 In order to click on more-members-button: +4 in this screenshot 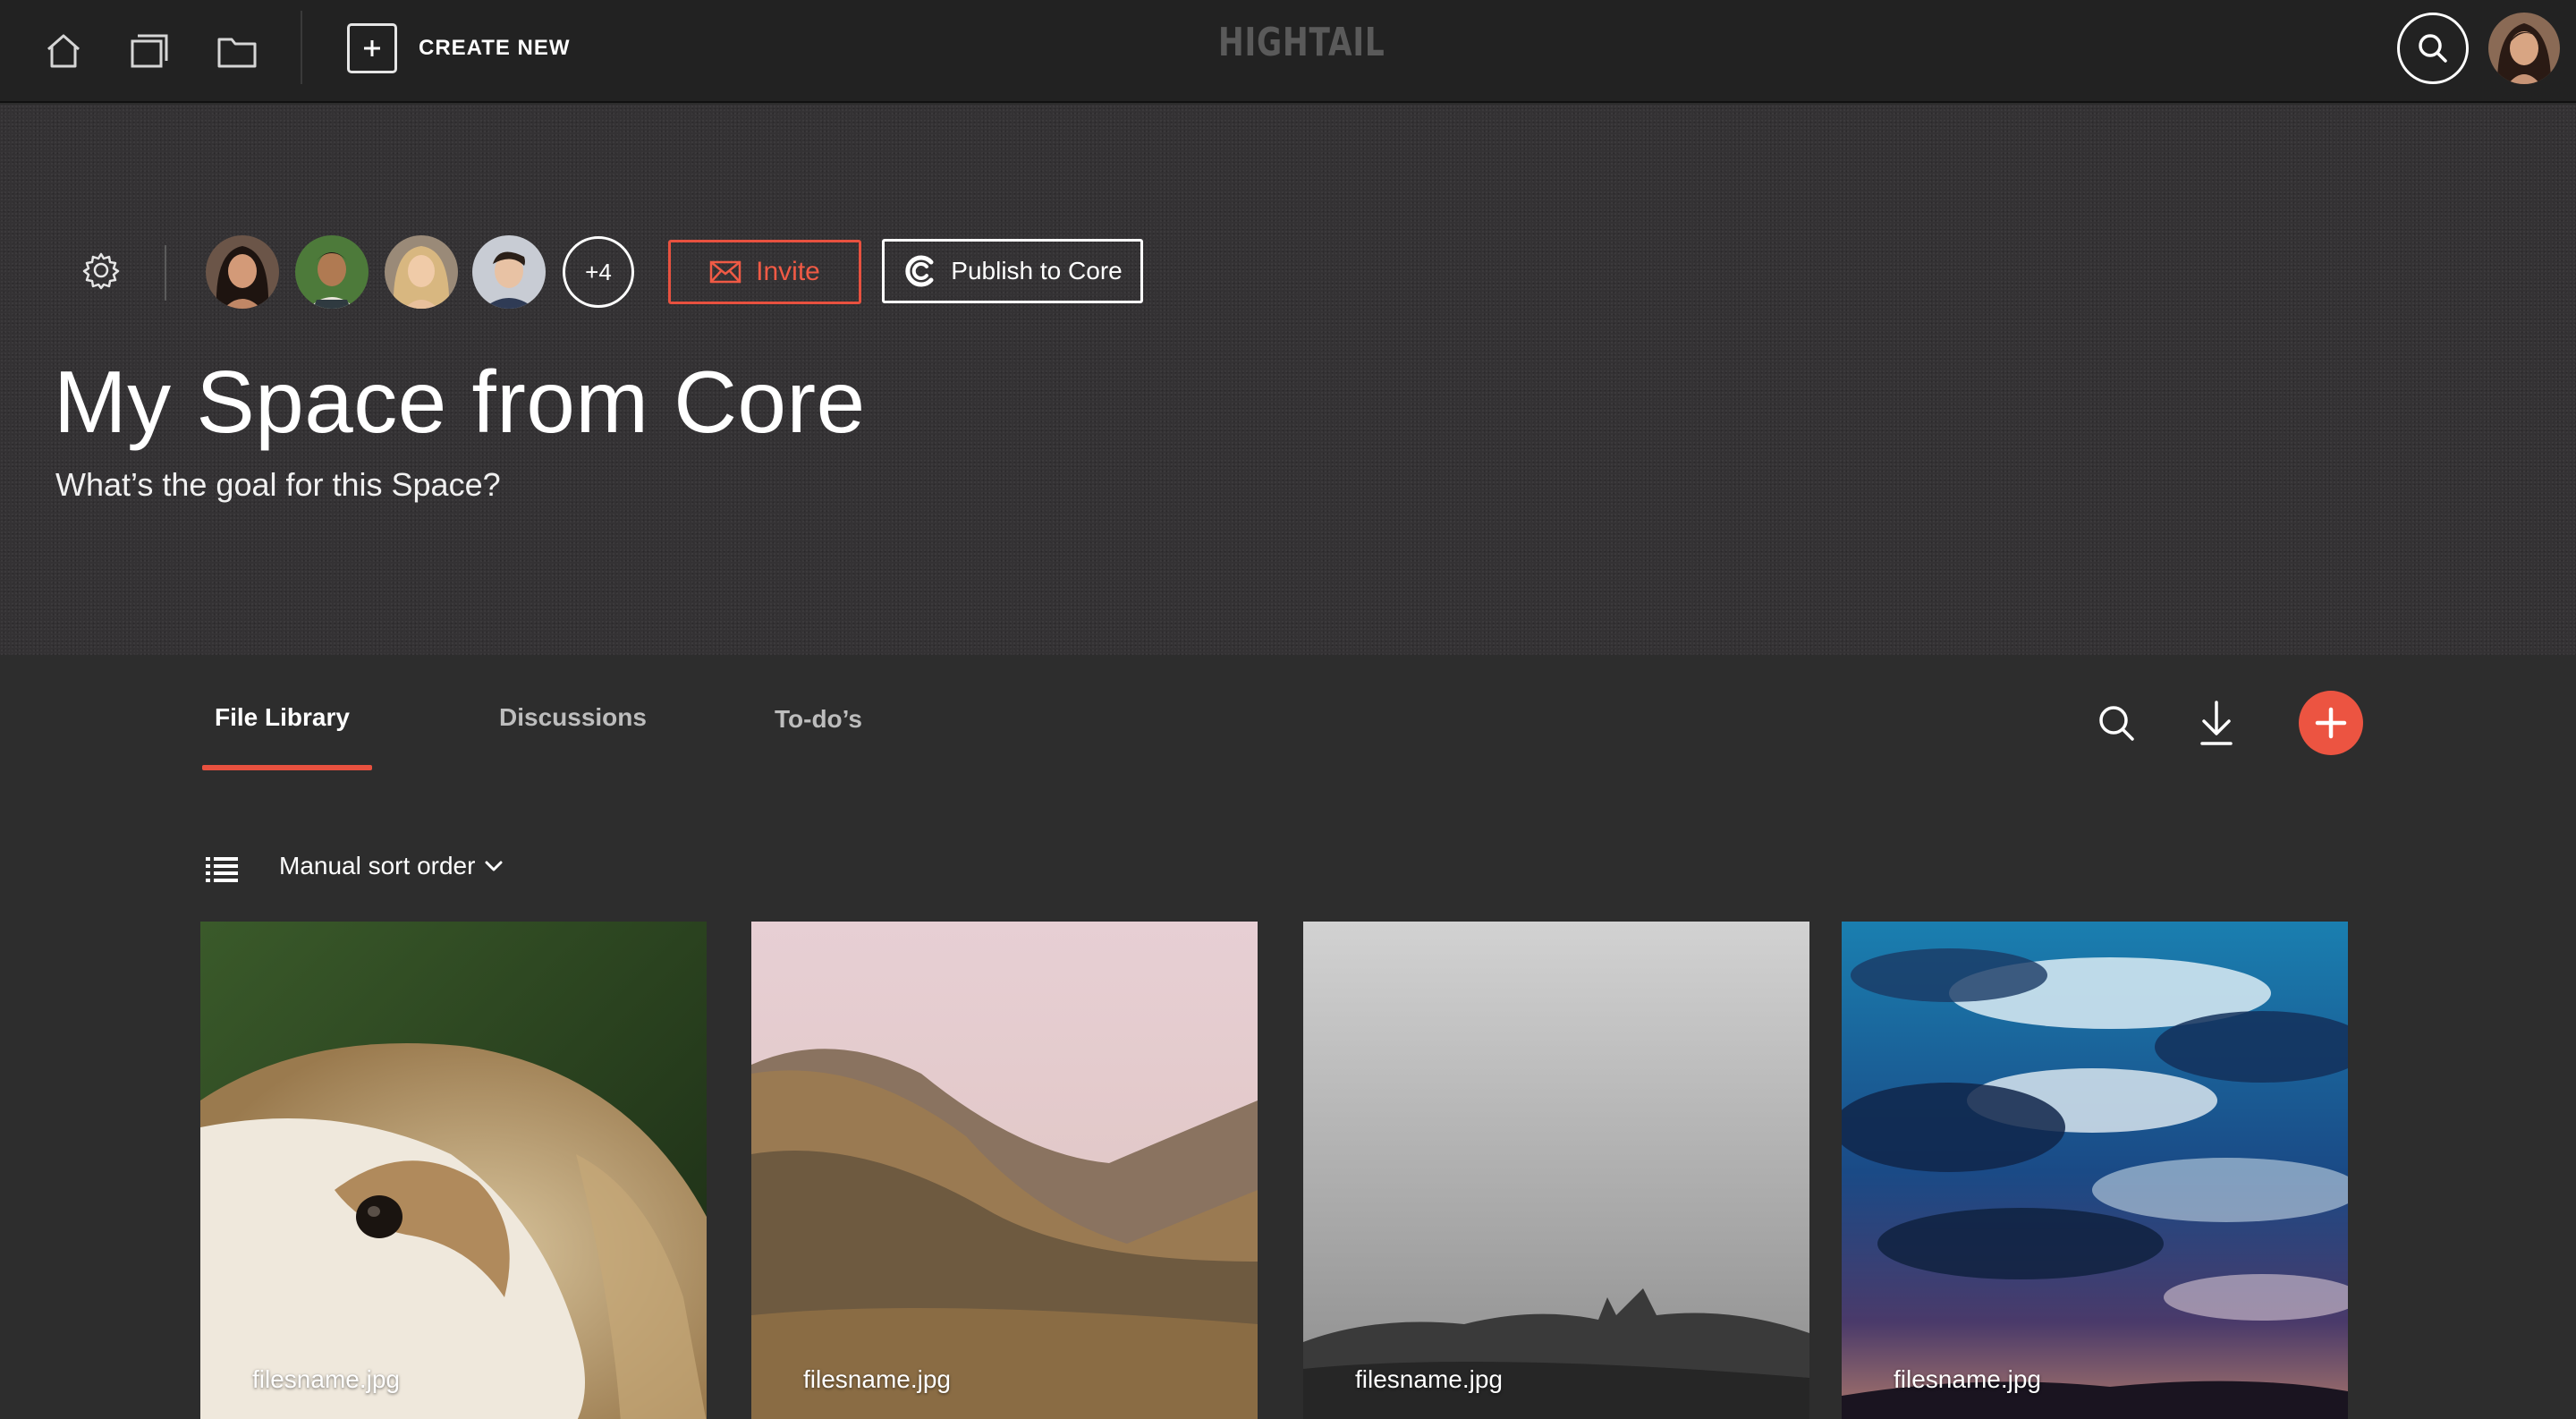, I will do `click(598, 272)`.